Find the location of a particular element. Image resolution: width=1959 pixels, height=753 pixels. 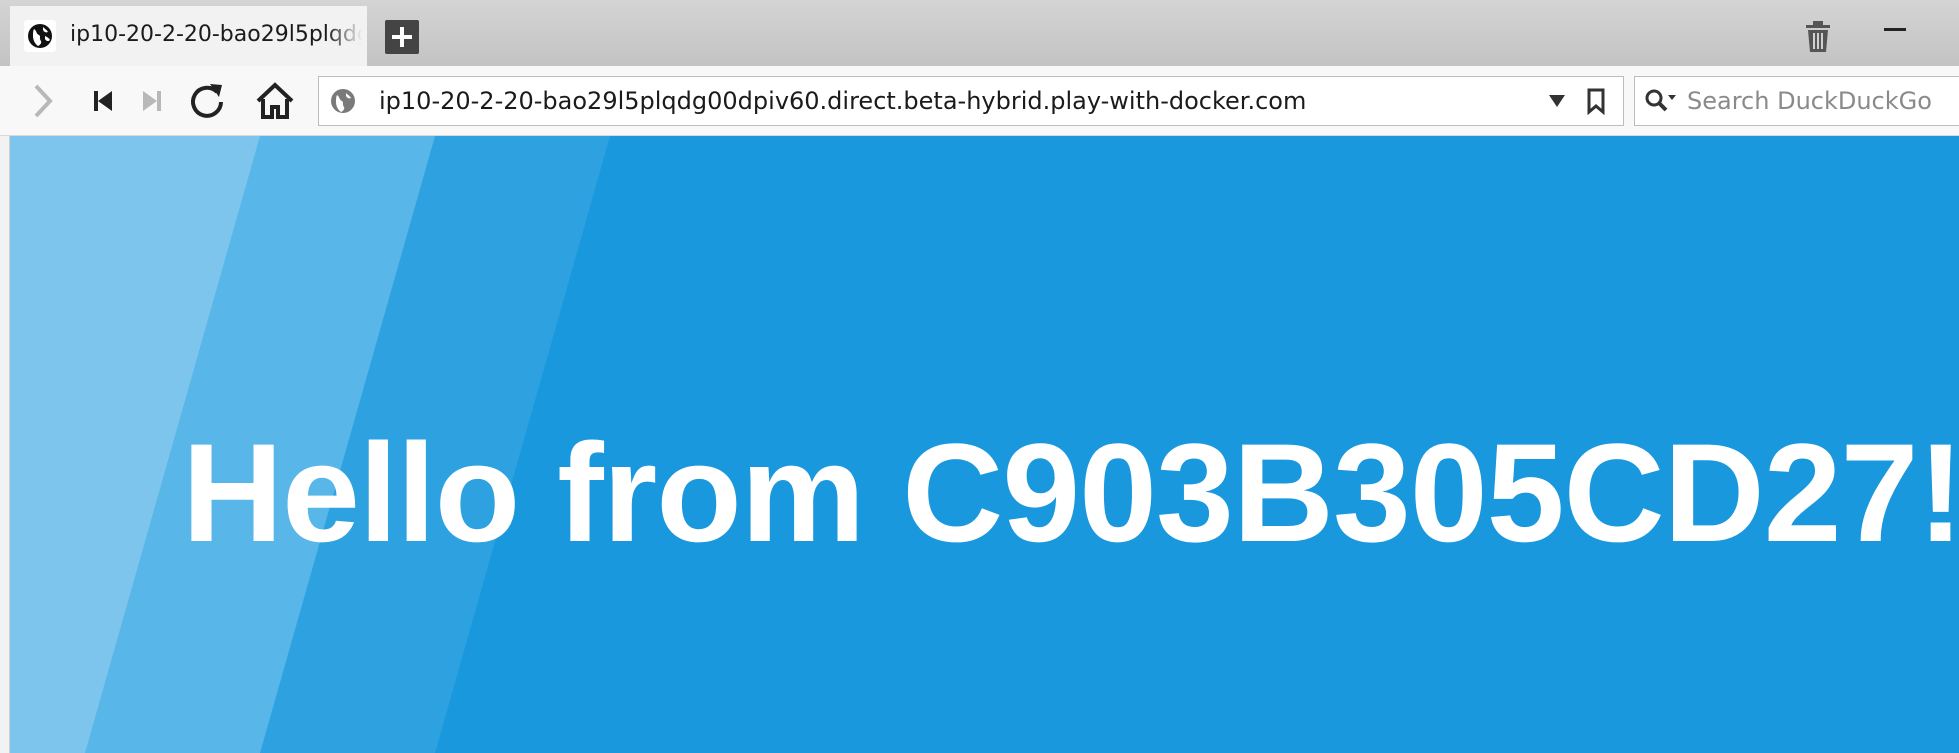

chevron-right-icon is located at coordinates (43, 101).